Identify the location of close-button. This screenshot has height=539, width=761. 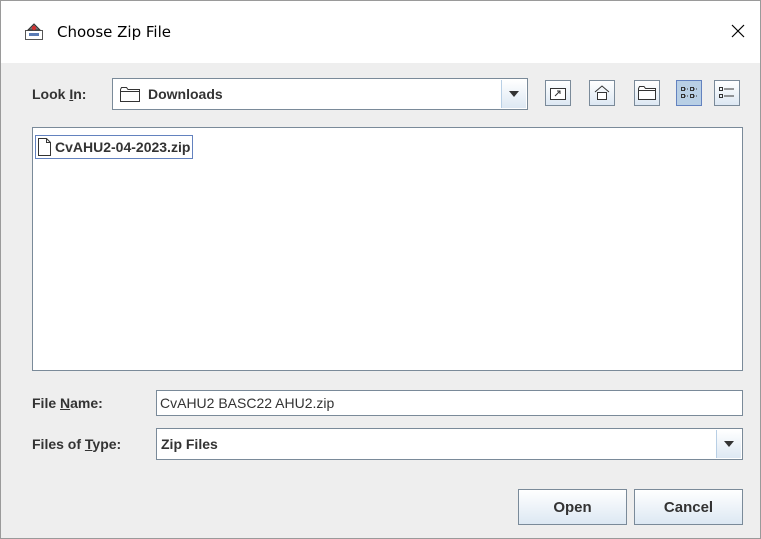
(738, 31).